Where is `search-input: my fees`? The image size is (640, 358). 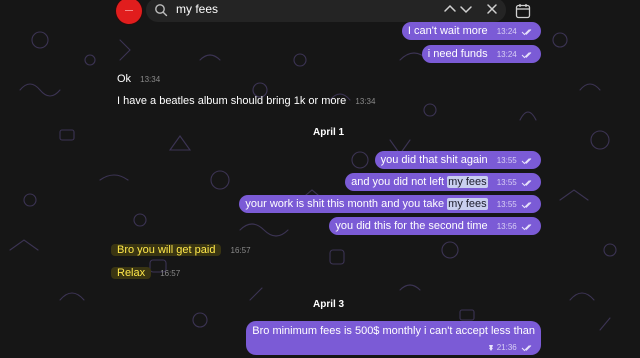
search-input: my fees is located at coordinates (326, 11).